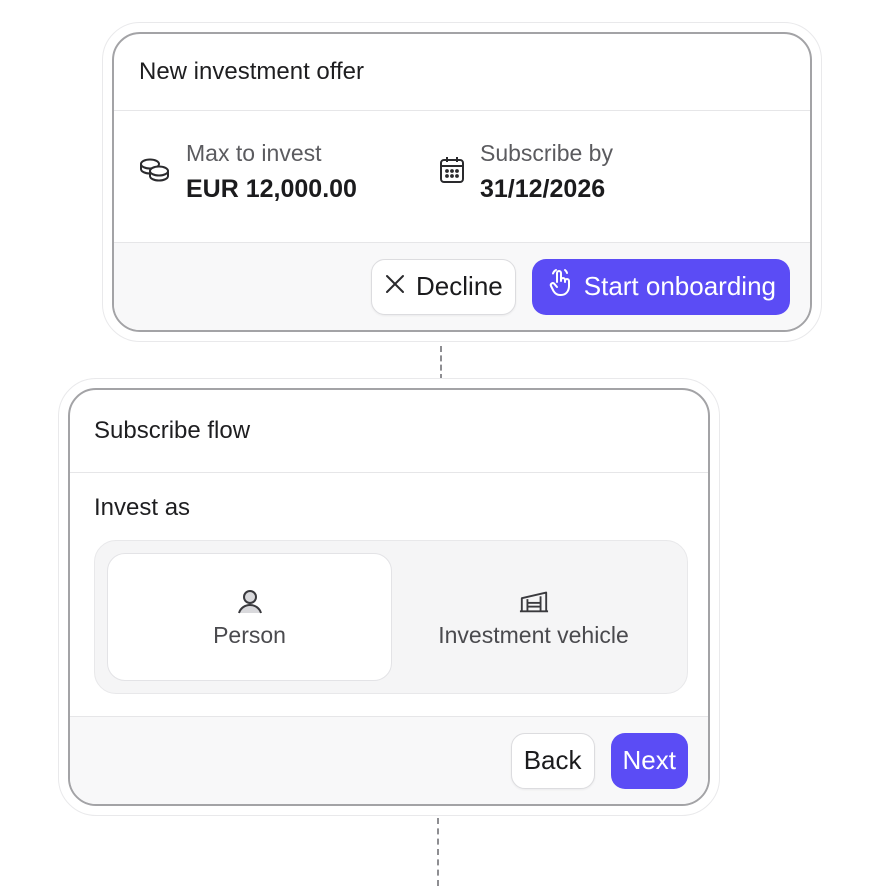 The image size is (874, 886). I want to click on offer-card-footer: Decline Start onboarding, so click(462, 286).